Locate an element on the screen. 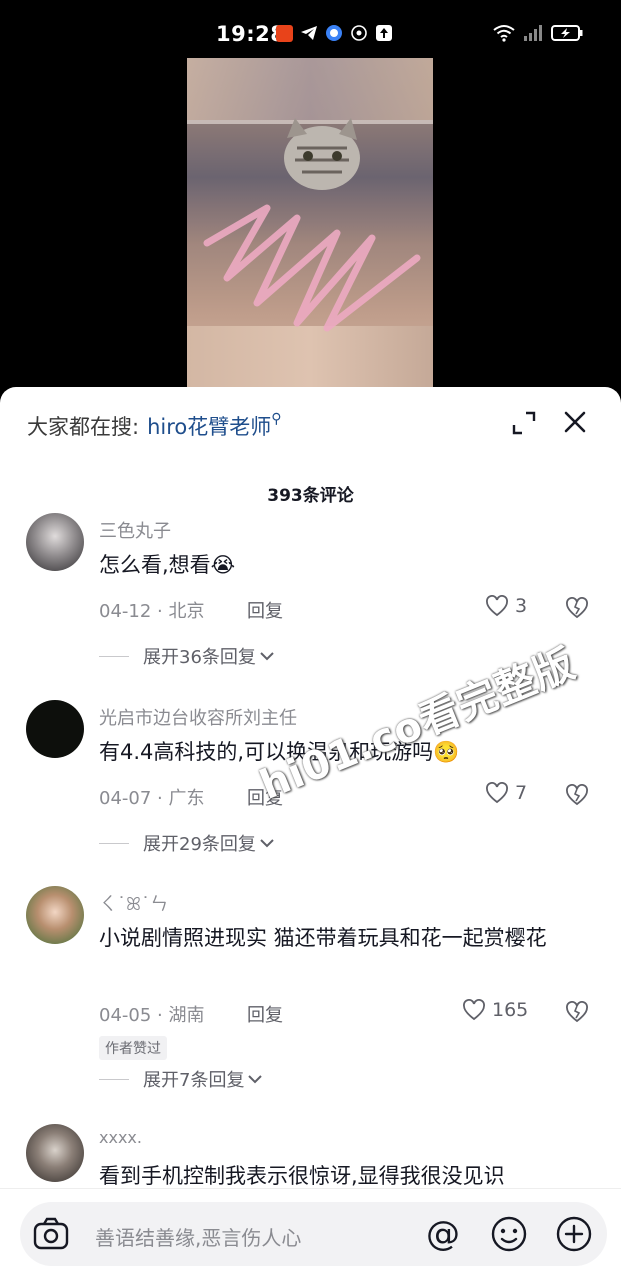  comment-text: 怎么看,想看😭 is located at coordinates (167, 565).